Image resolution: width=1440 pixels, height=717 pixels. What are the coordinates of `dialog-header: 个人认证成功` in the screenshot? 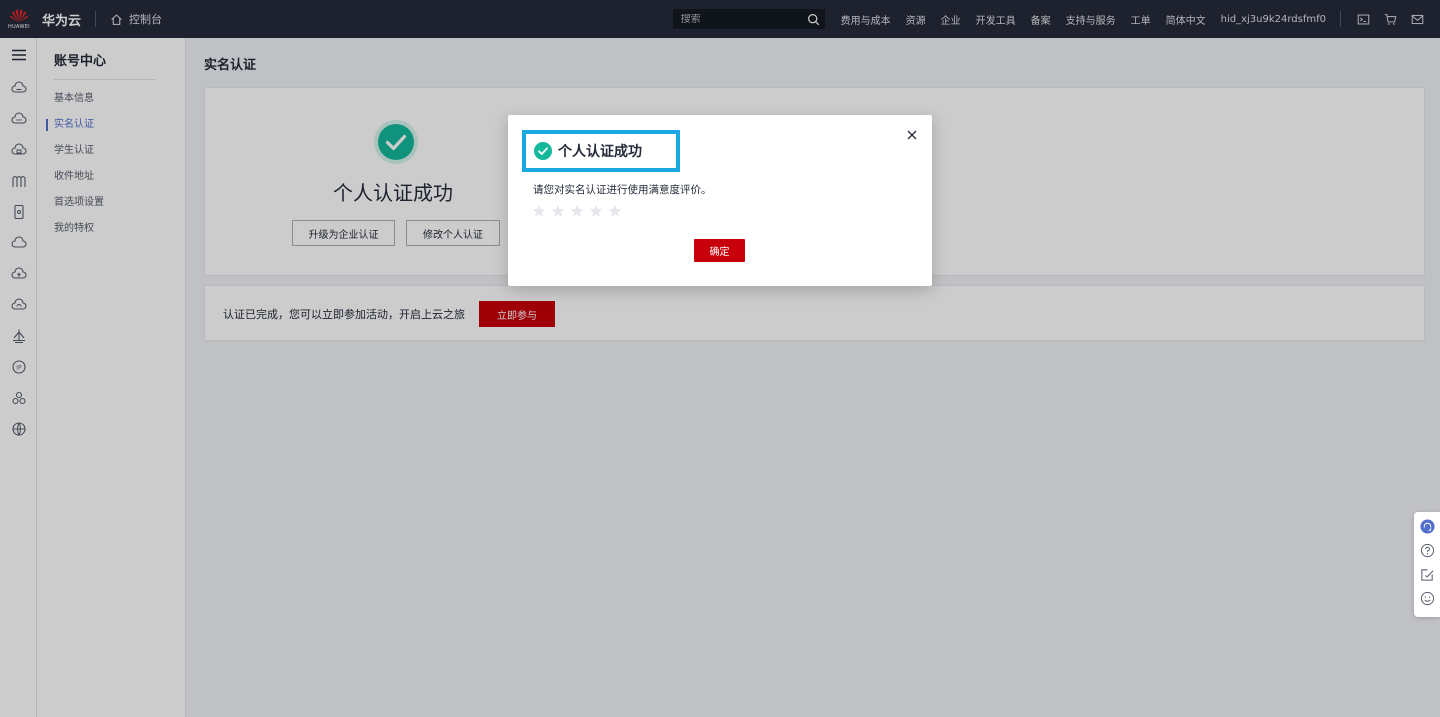 It's located at (601, 151).